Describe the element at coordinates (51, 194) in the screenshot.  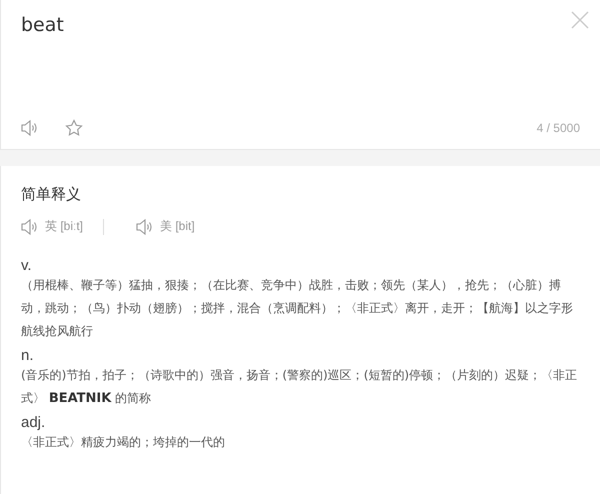
I see `section-title: 简单释义` at that location.